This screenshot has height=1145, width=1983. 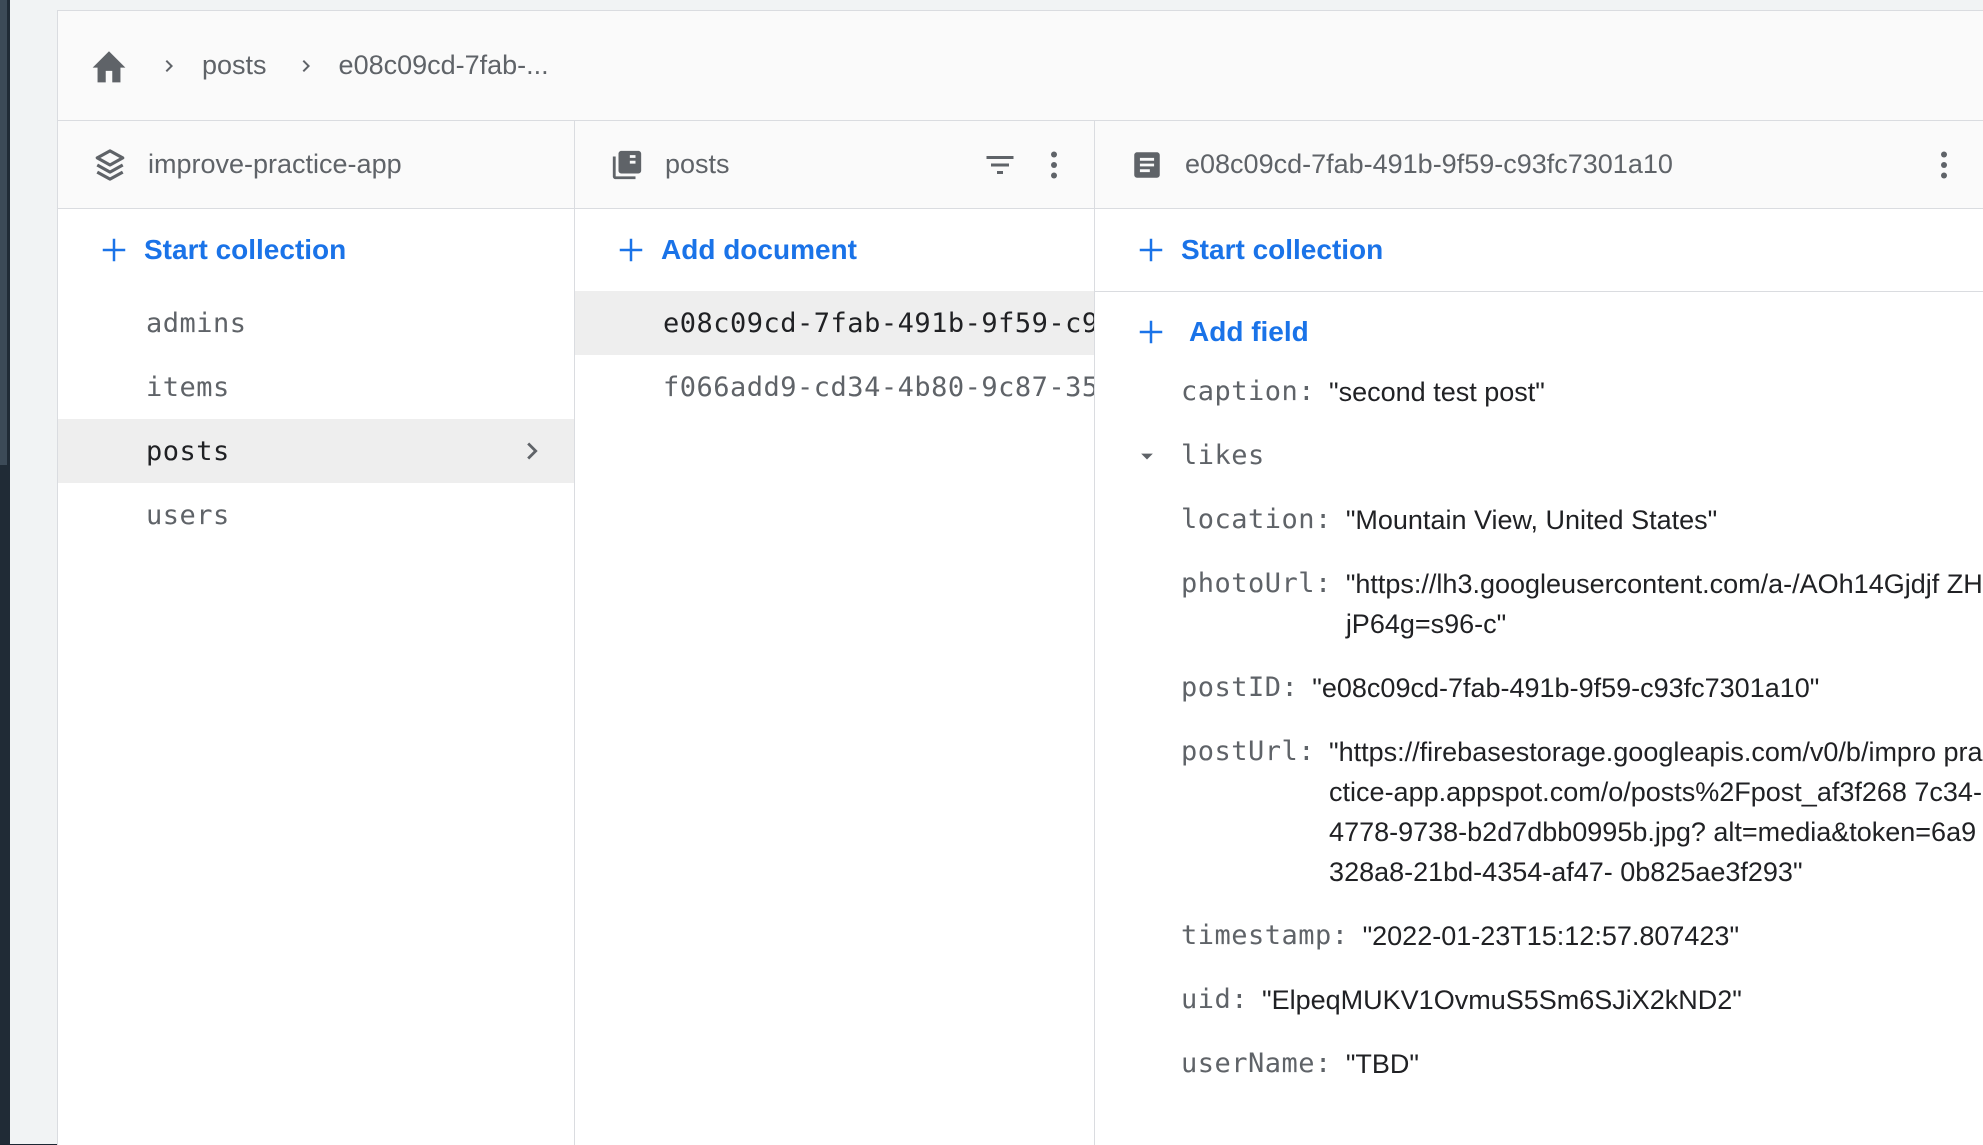 I want to click on field-value: "e08c09cd-7fab-491b-9f59-c93fc7301a10", so click(x=1566, y=688).